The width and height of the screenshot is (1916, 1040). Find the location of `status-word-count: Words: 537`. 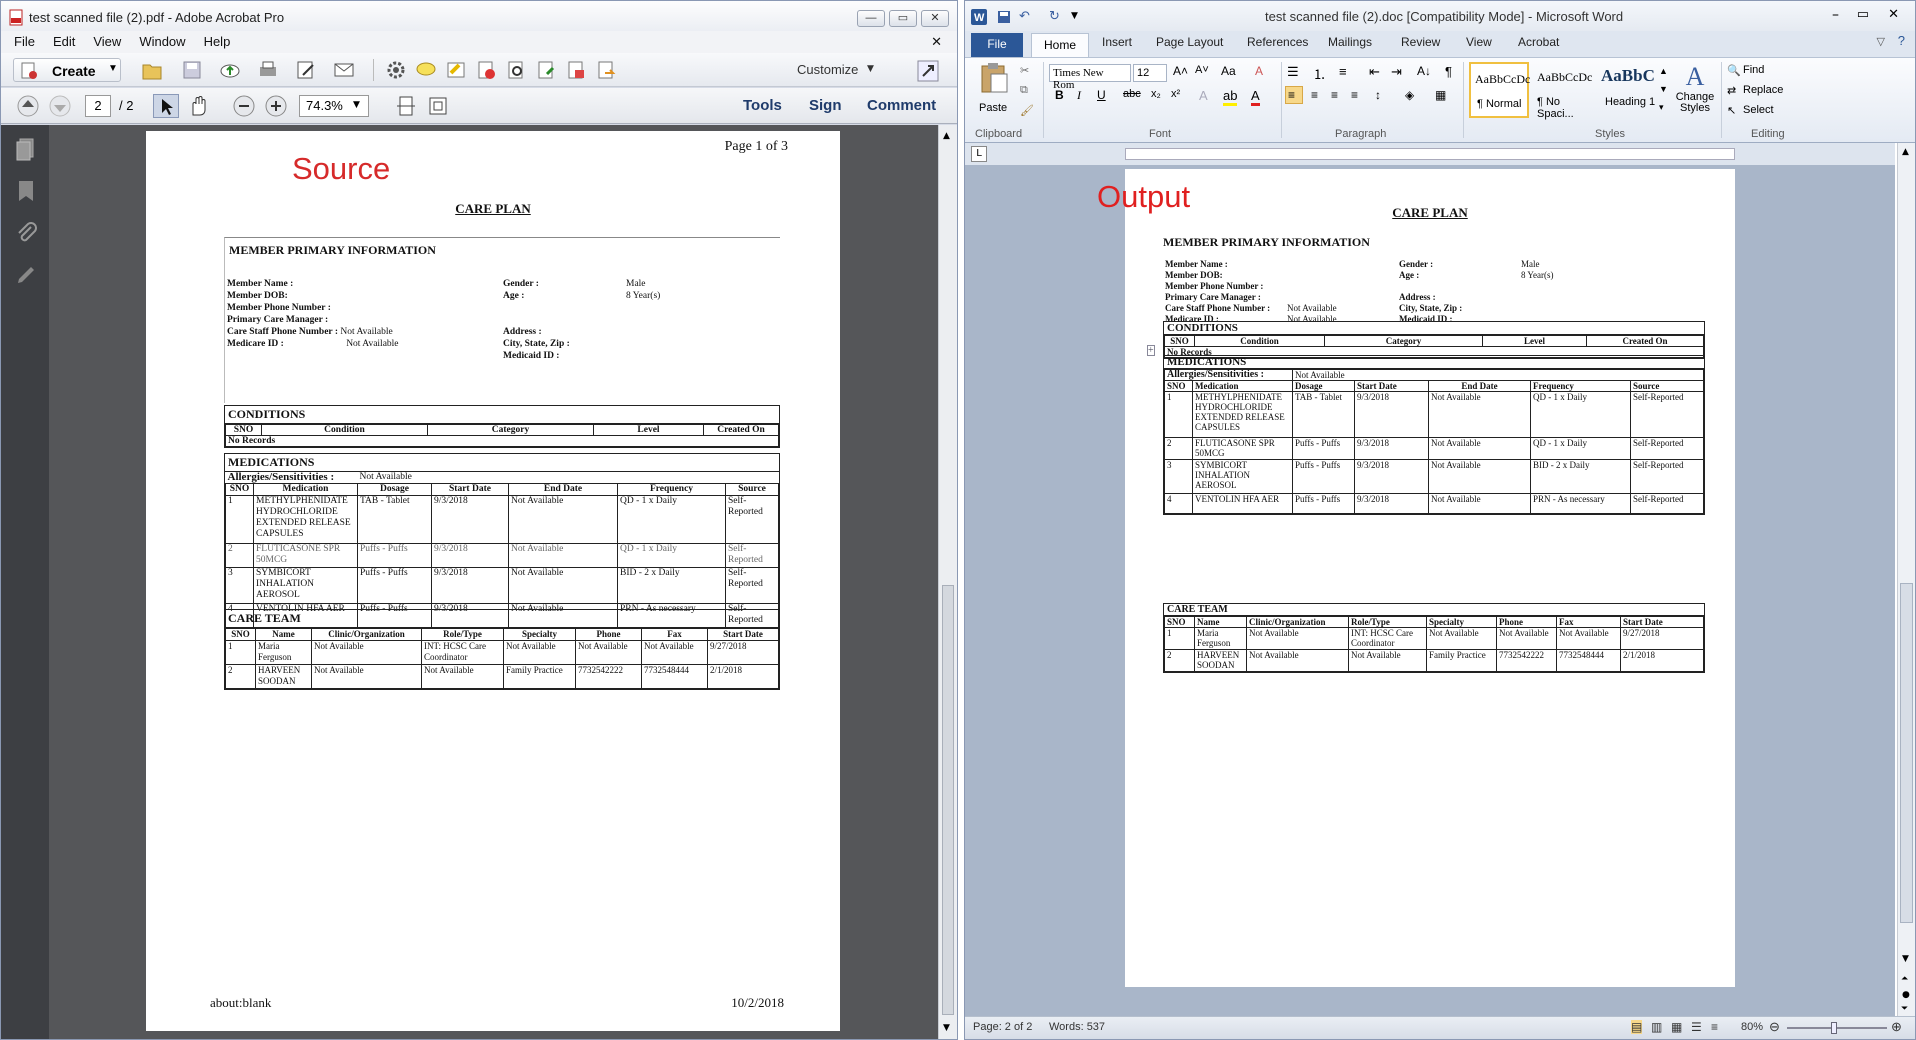

status-word-count: Words: 537 is located at coordinates (1077, 1027).